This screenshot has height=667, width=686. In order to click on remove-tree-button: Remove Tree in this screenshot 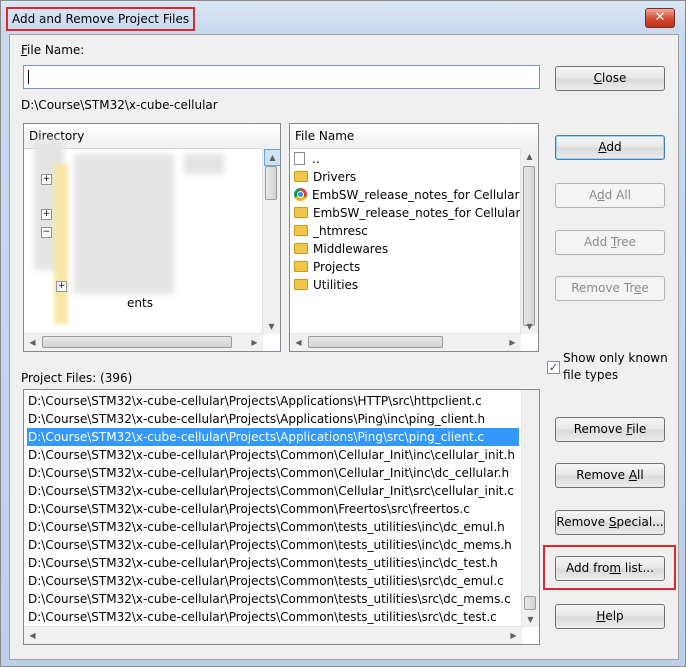, I will do `click(610, 288)`.